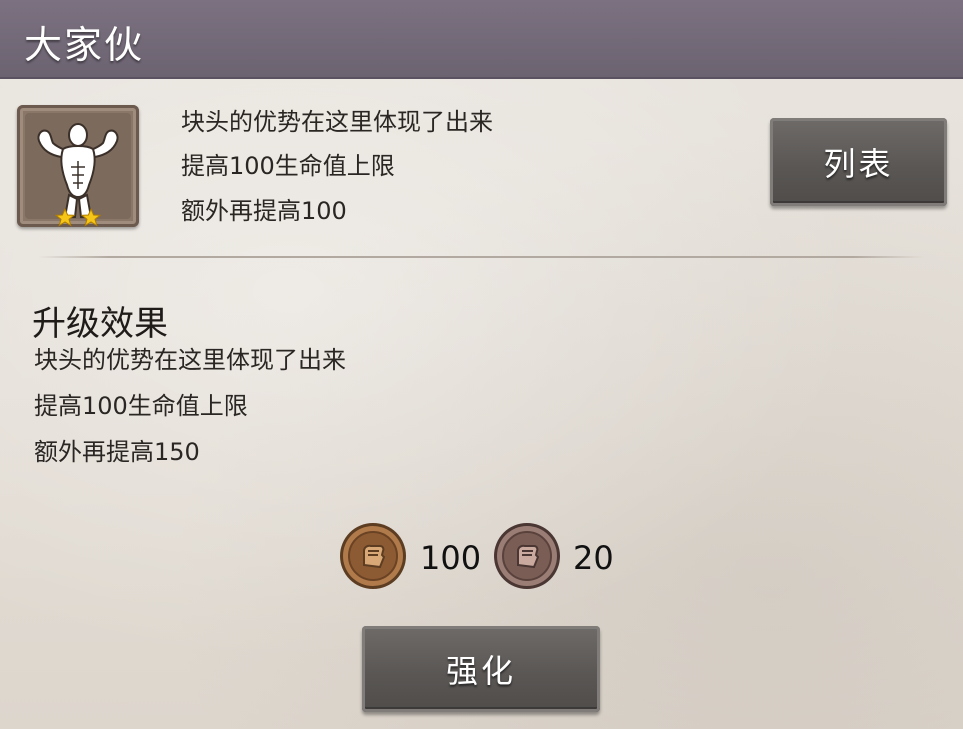  What do you see at coordinates (141, 406) in the screenshot?
I see `upgrade-effect-line-2: 提高100生命值上限` at bounding box center [141, 406].